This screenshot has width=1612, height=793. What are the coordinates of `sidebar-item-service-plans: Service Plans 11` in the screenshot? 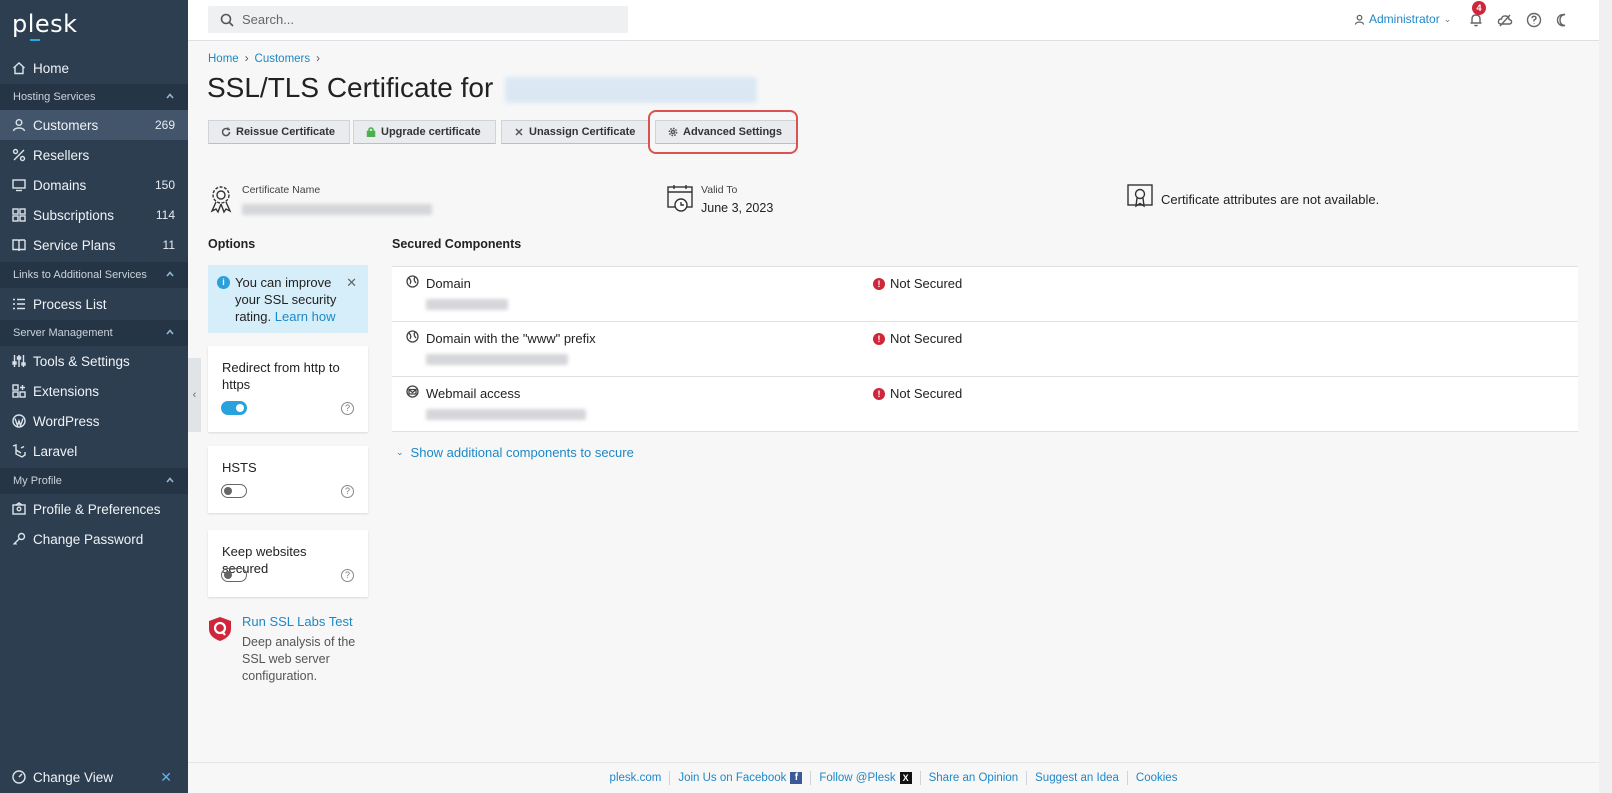 It's located at (94, 245).